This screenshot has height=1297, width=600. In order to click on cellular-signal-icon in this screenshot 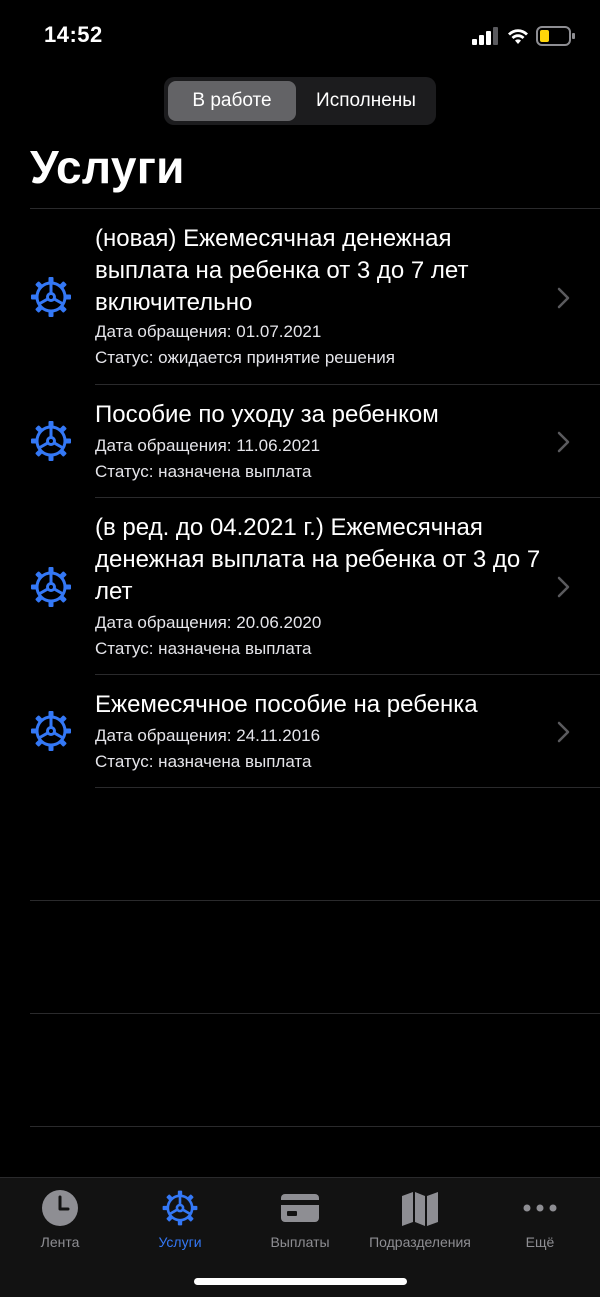, I will do `click(485, 36)`.